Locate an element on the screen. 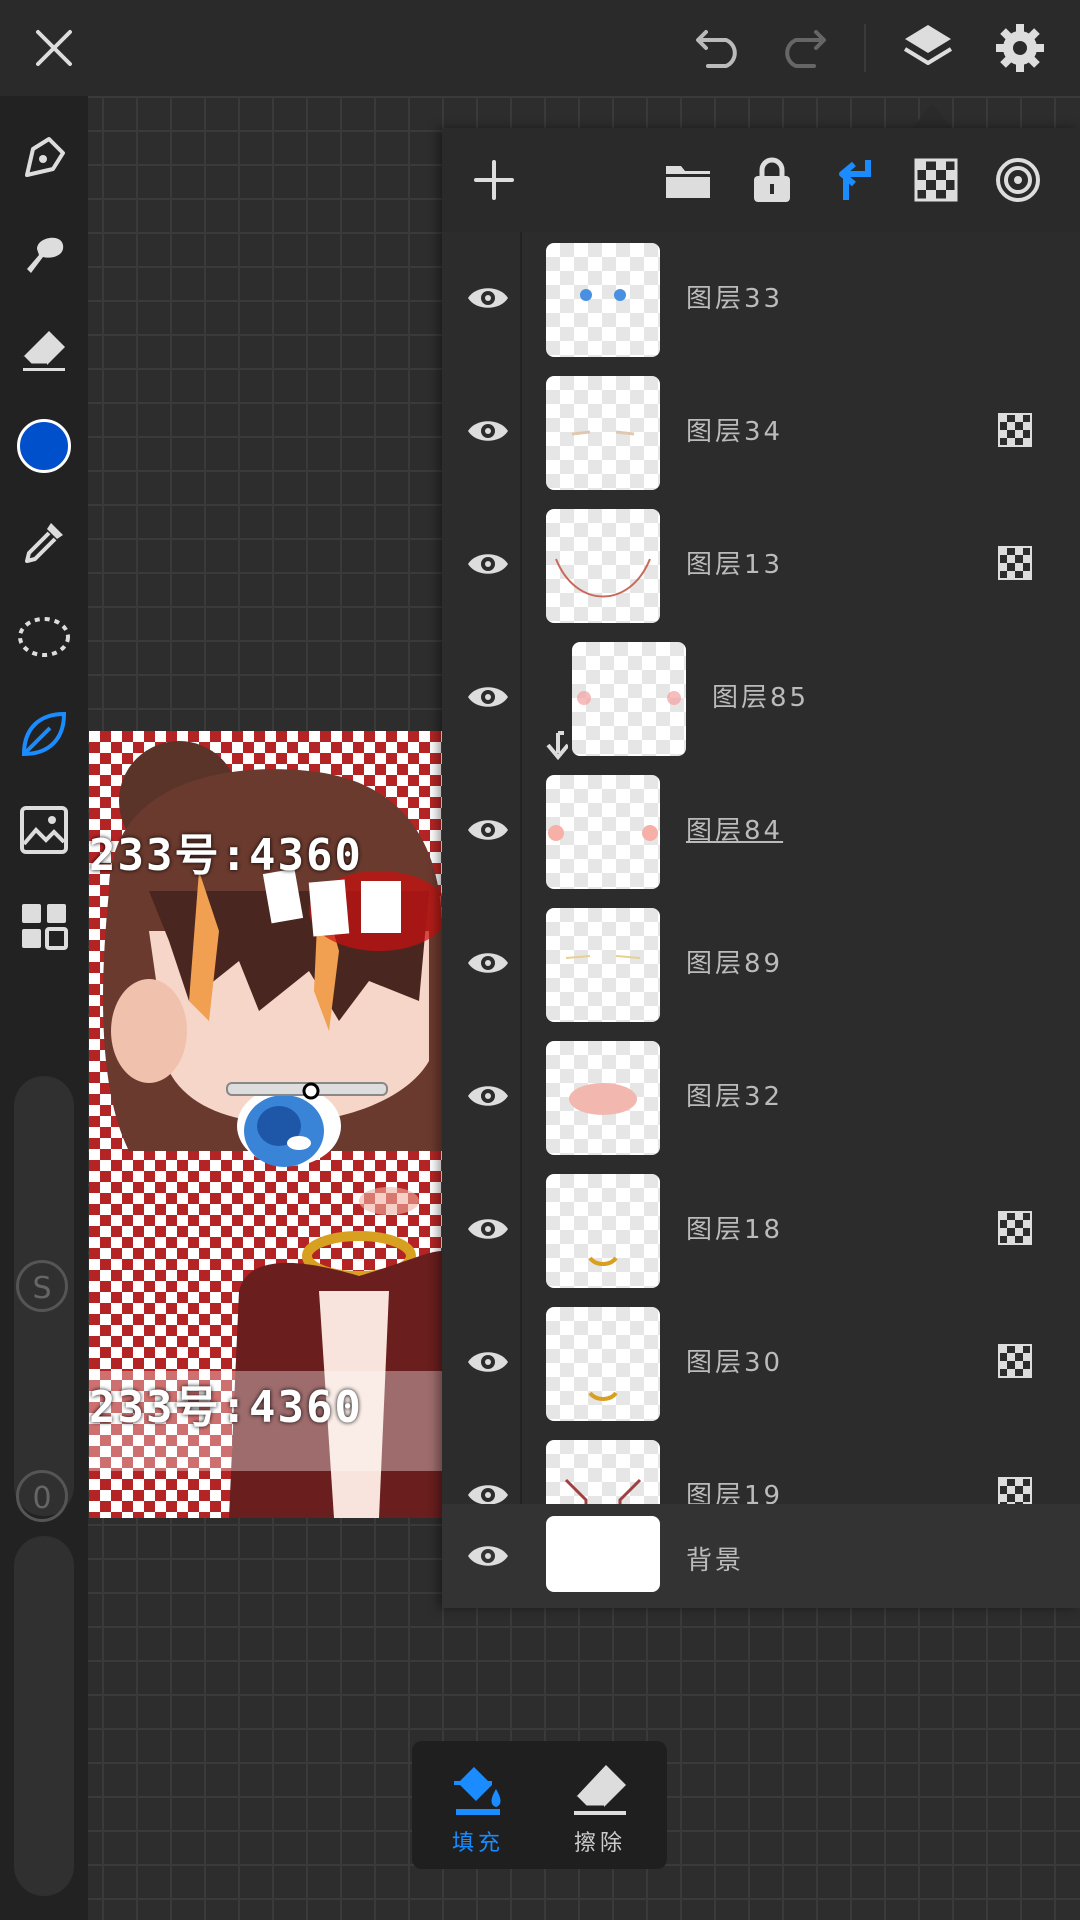 The width and height of the screenshot is (1080, 1920). background-thumbnail is located at coordinates (603, 1554).